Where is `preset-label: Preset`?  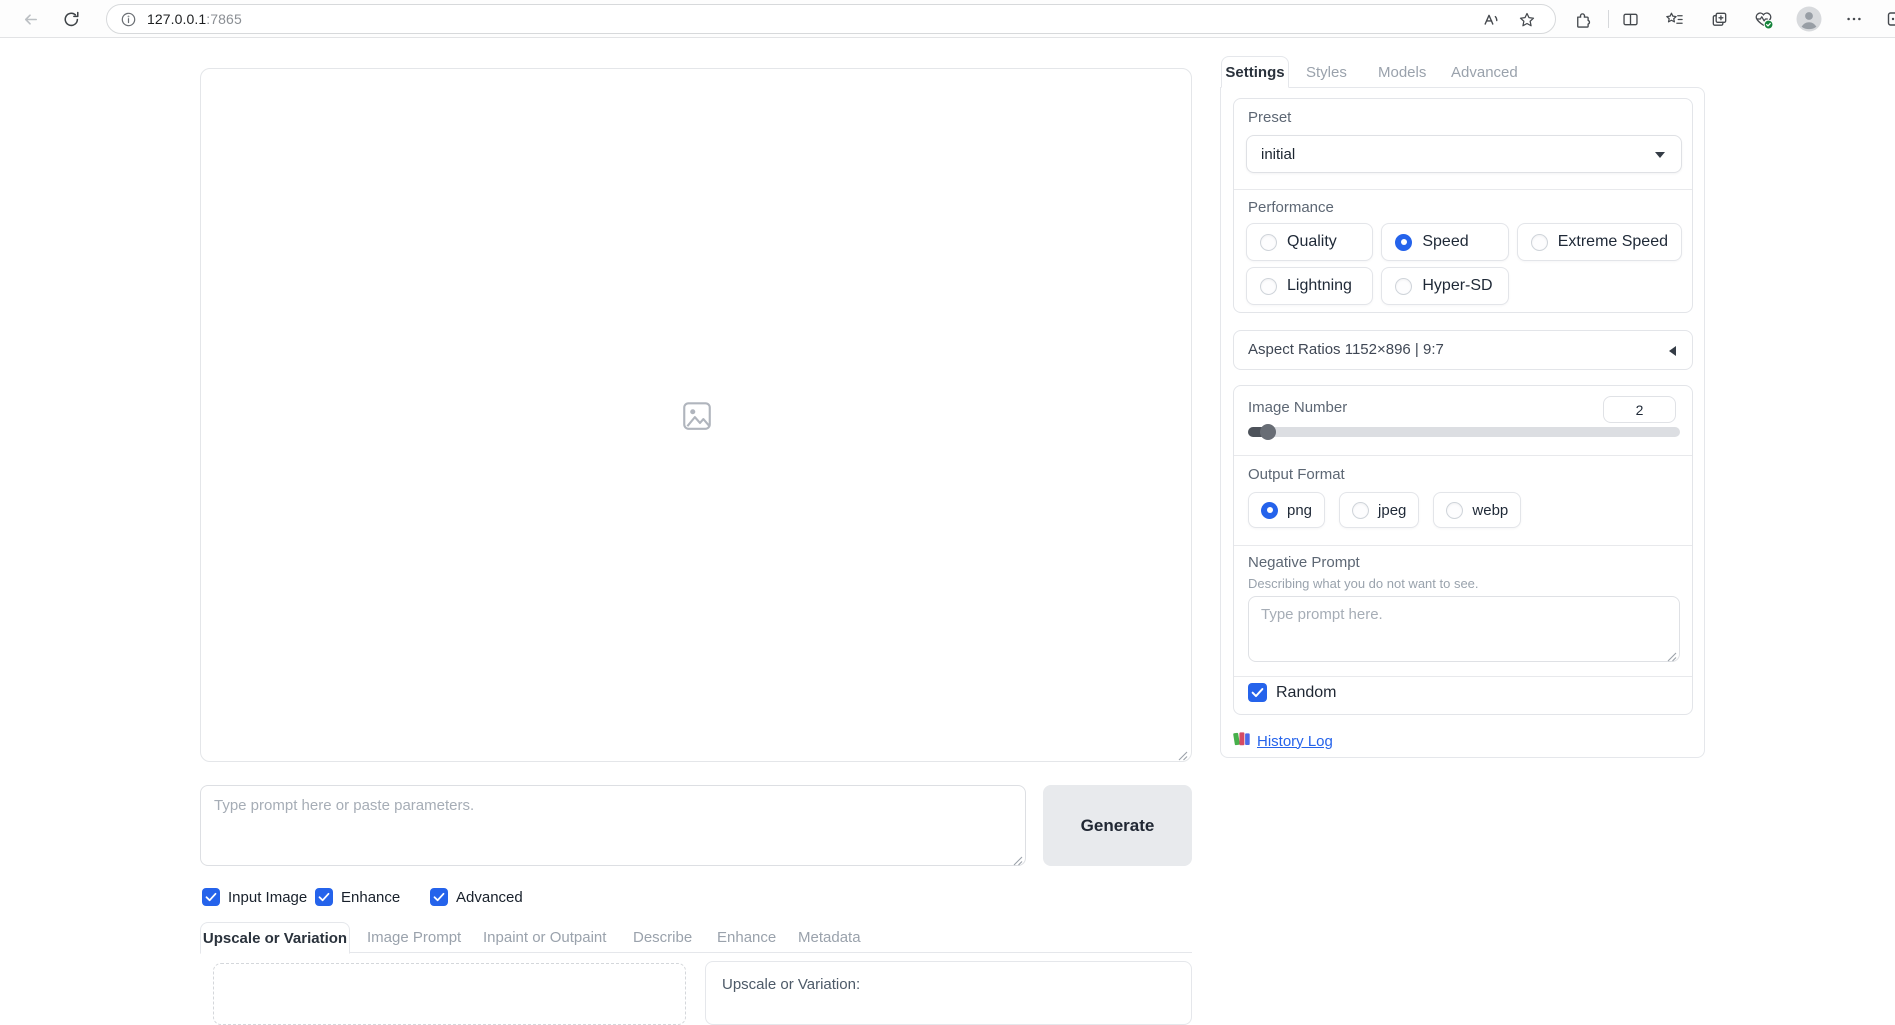
preset-label: Preset is located at coordinates (1269, 117).